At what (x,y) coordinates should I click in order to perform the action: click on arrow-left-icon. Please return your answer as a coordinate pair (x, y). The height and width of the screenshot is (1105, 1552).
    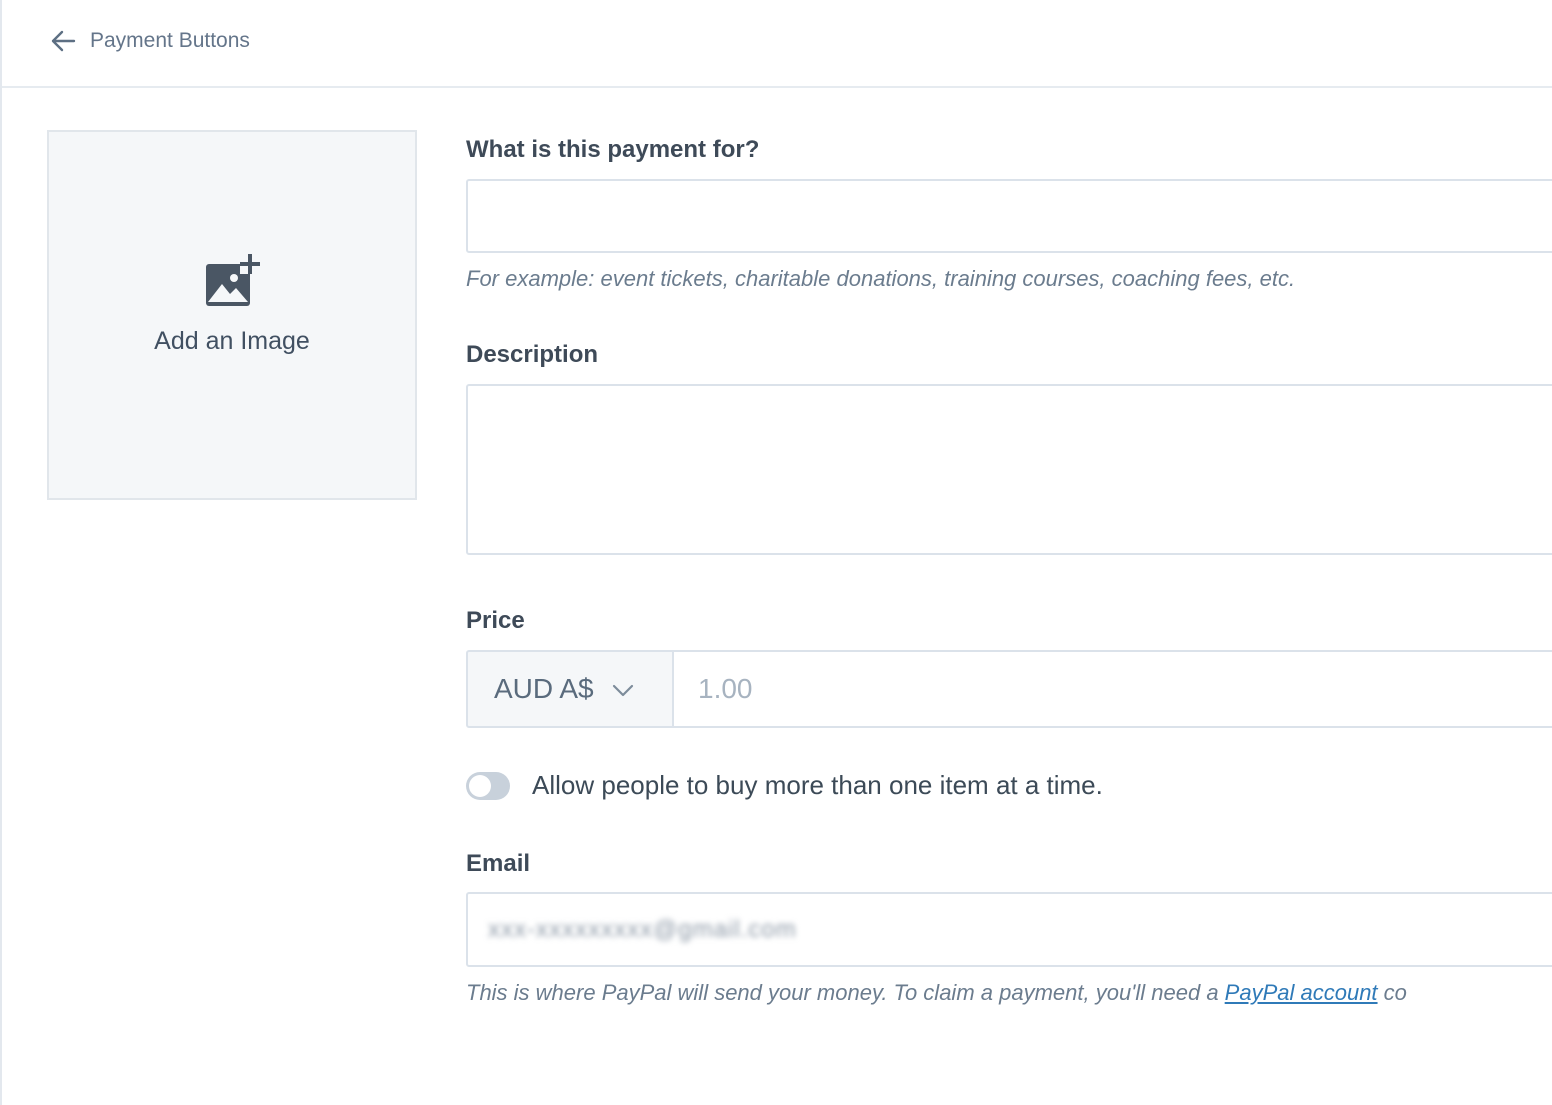
    Looking at the image, I should click on (63, 41).